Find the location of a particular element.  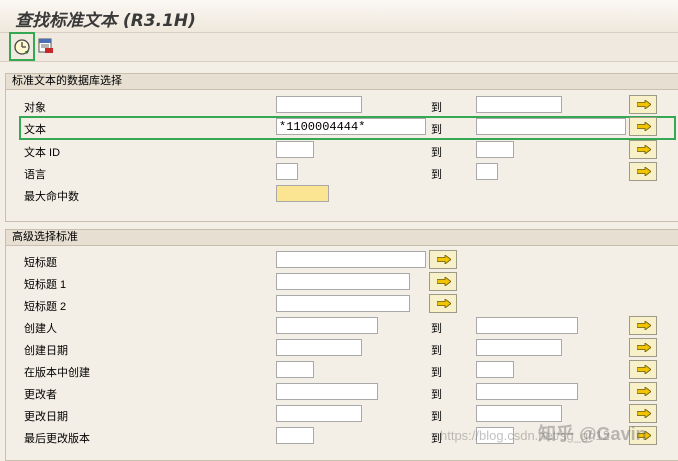

print-icon is located at coordinates (45, 45).